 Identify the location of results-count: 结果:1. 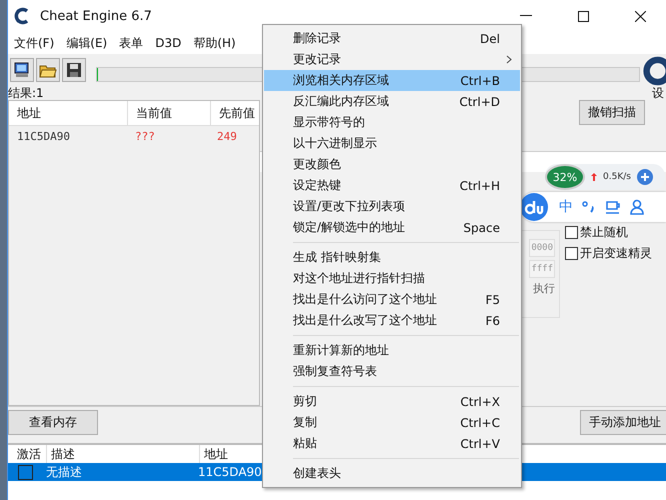
(26, 93).